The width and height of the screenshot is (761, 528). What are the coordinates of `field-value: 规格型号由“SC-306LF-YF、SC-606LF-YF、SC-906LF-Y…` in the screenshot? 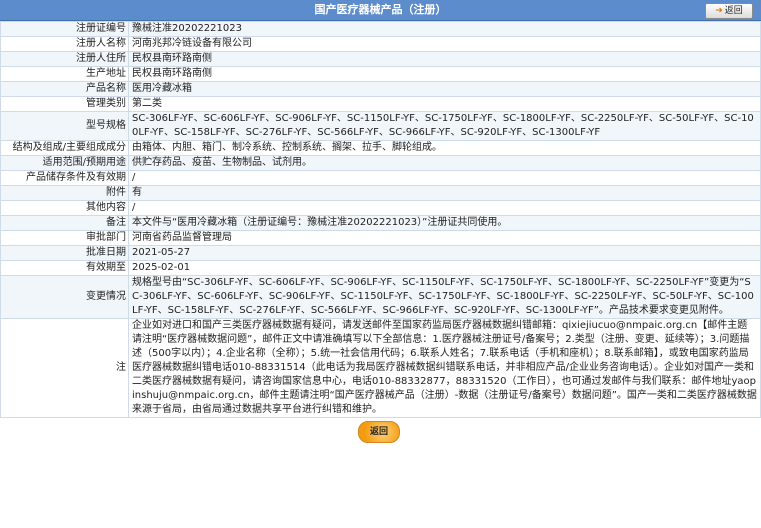 It's located at (444, 297).